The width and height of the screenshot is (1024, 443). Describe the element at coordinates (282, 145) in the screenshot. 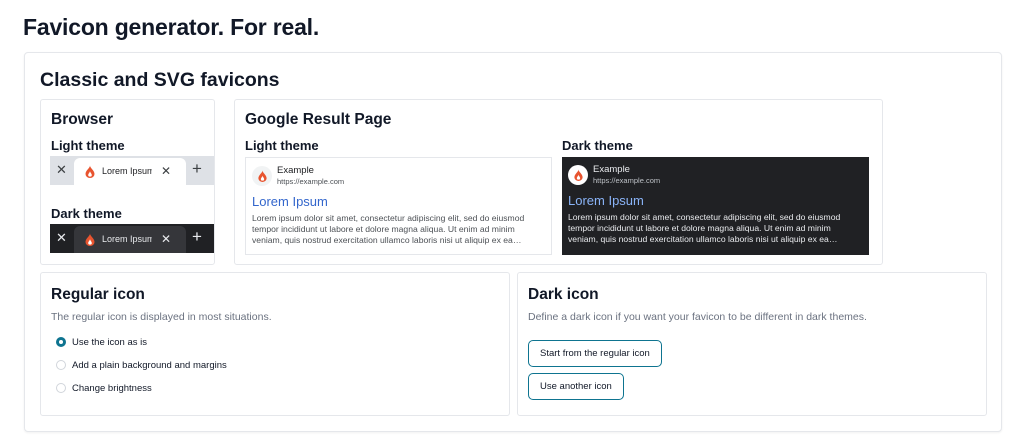

I see `google-light-label: Light theme` at that location.